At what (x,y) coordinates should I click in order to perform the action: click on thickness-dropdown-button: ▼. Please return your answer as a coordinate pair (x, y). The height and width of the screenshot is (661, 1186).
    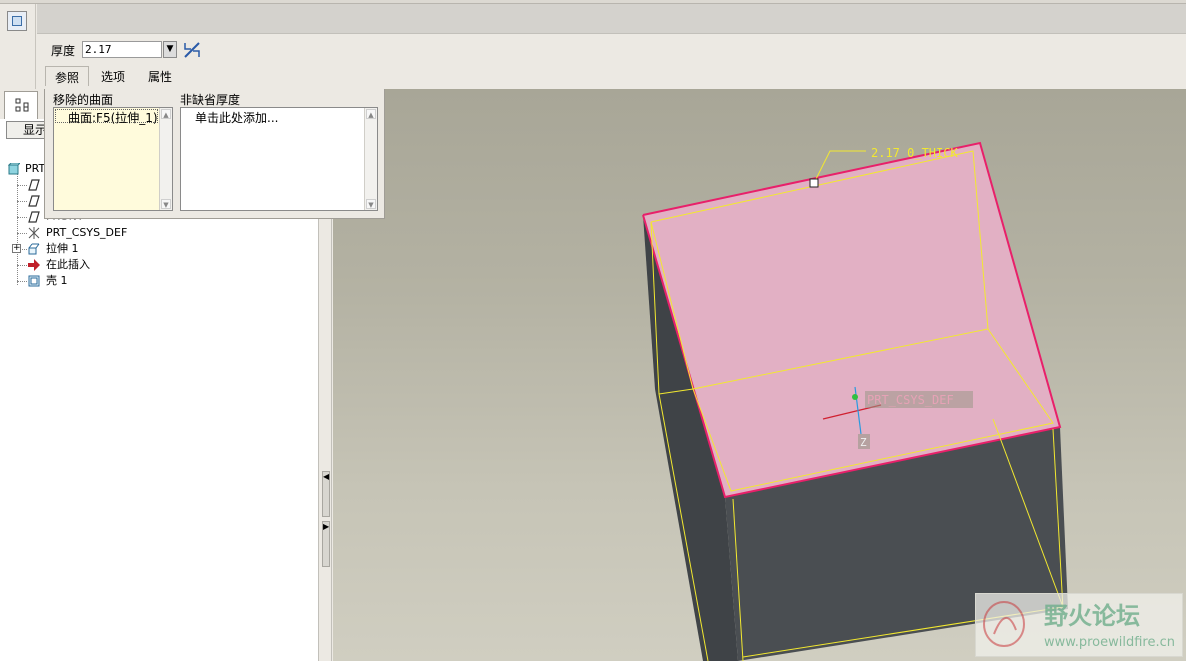
    Looking at the image, I should click on (170, 49).